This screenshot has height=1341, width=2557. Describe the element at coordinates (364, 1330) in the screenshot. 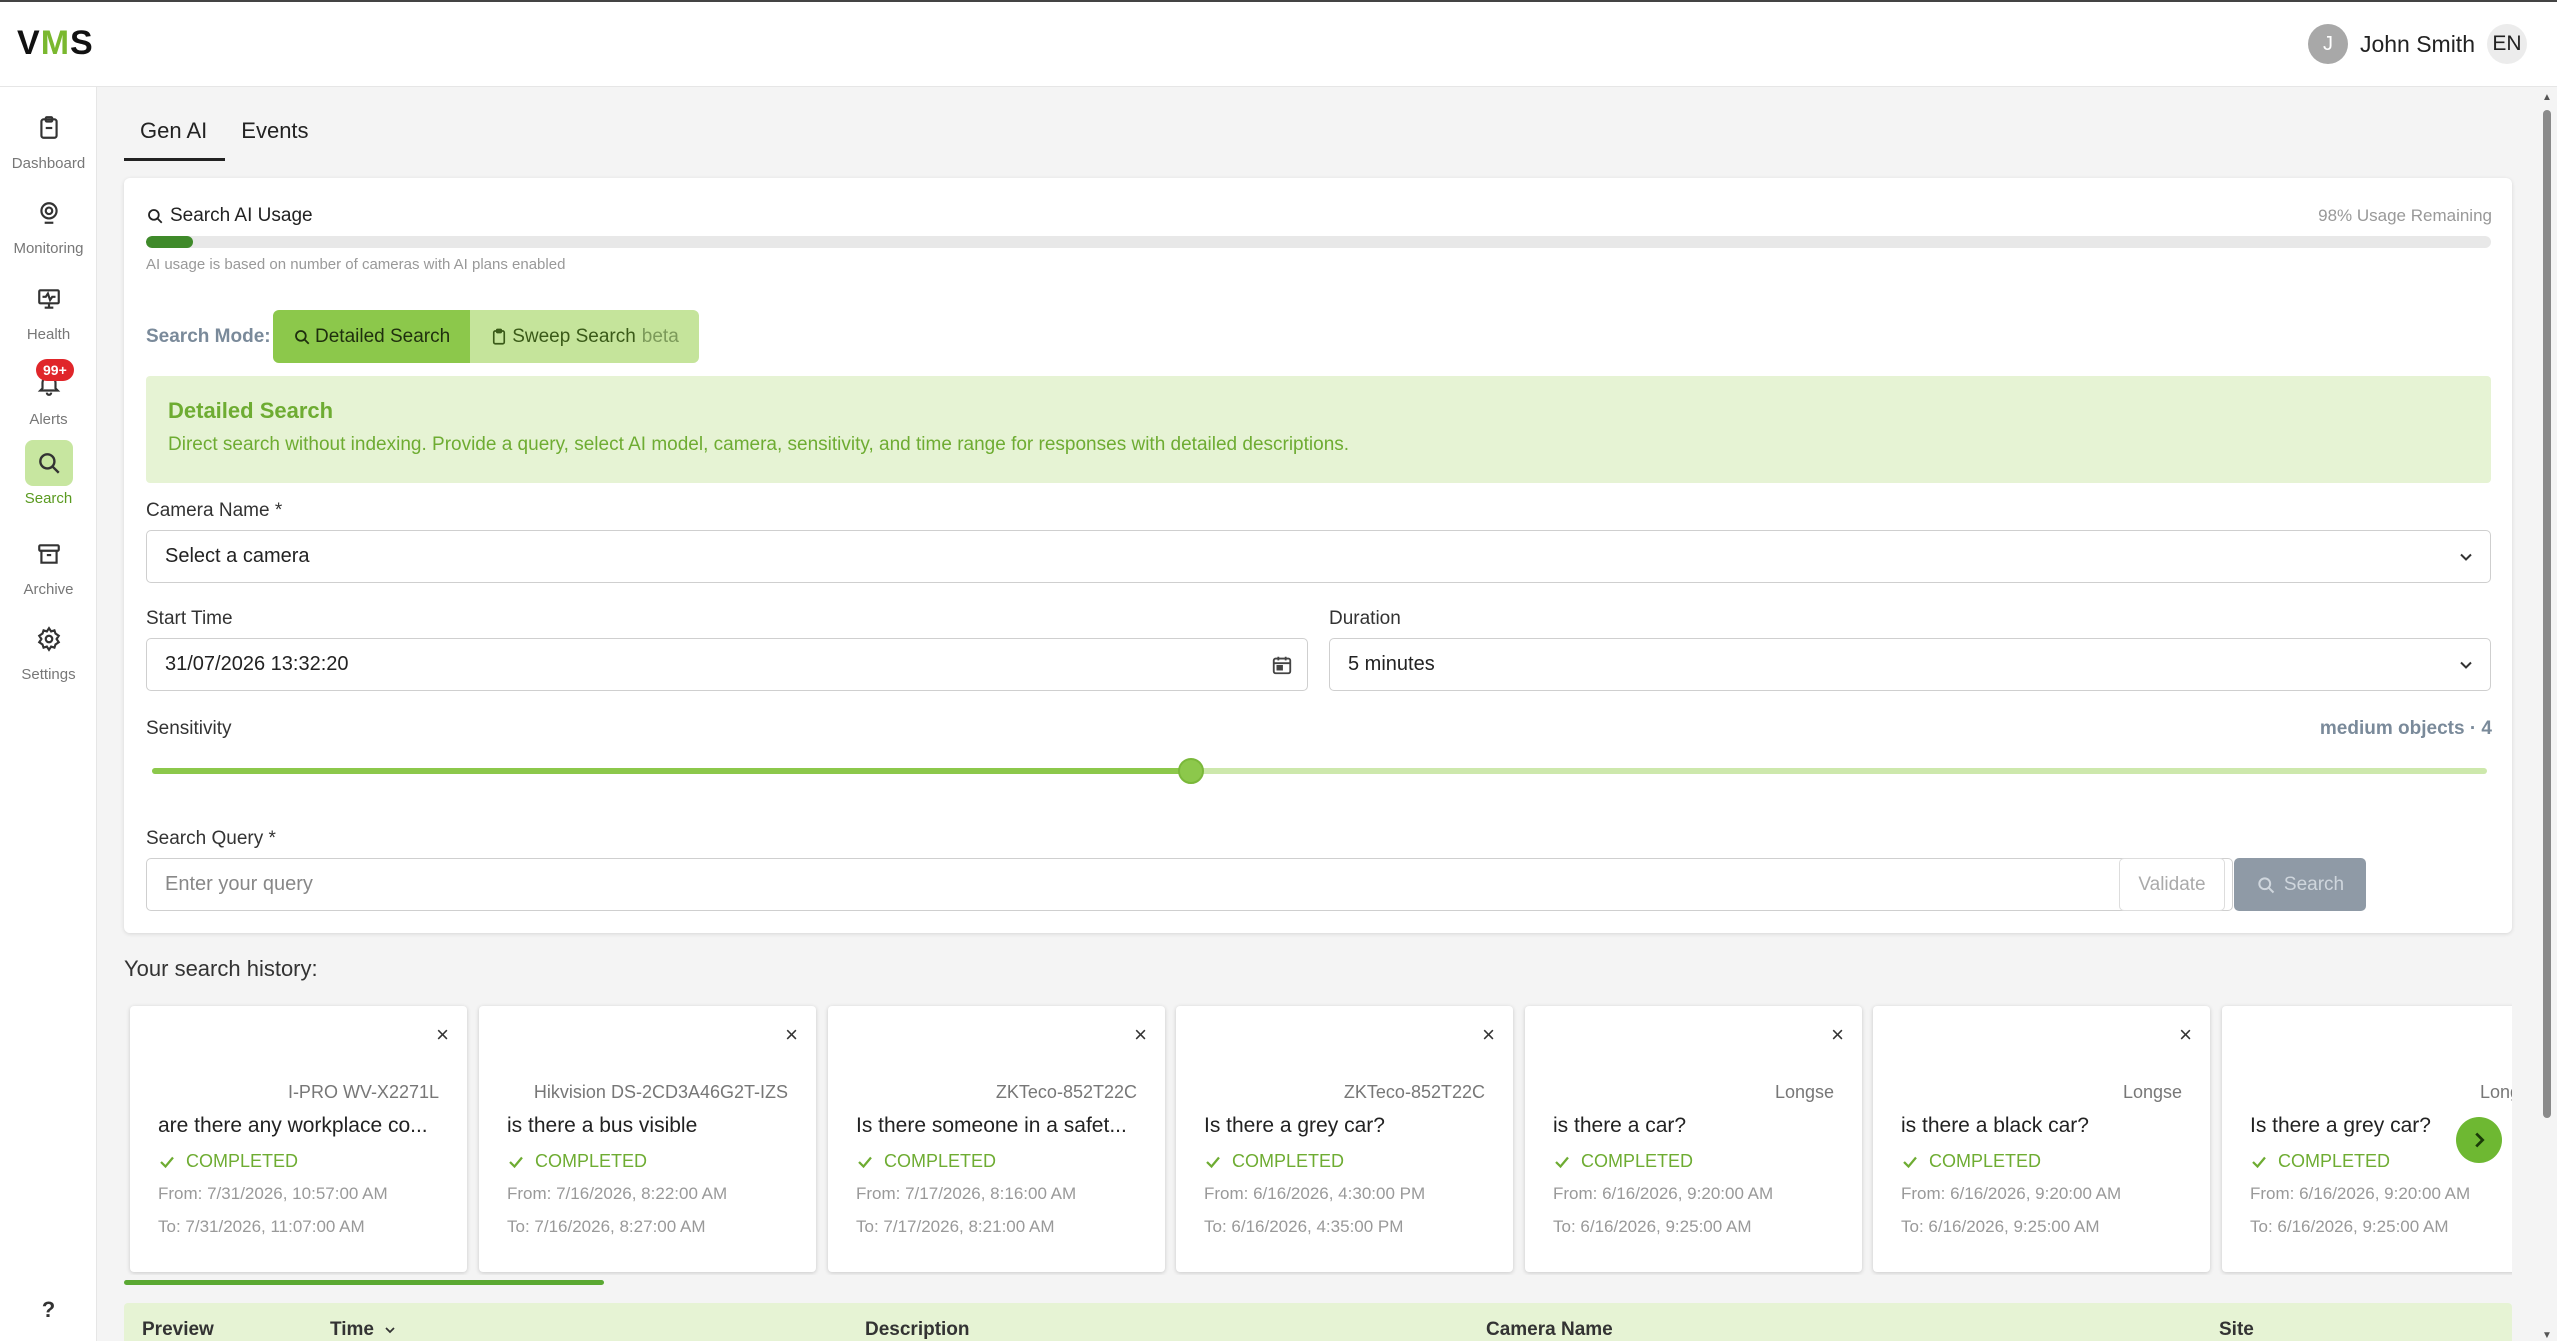

I see `column-header-time: Time` at that location.